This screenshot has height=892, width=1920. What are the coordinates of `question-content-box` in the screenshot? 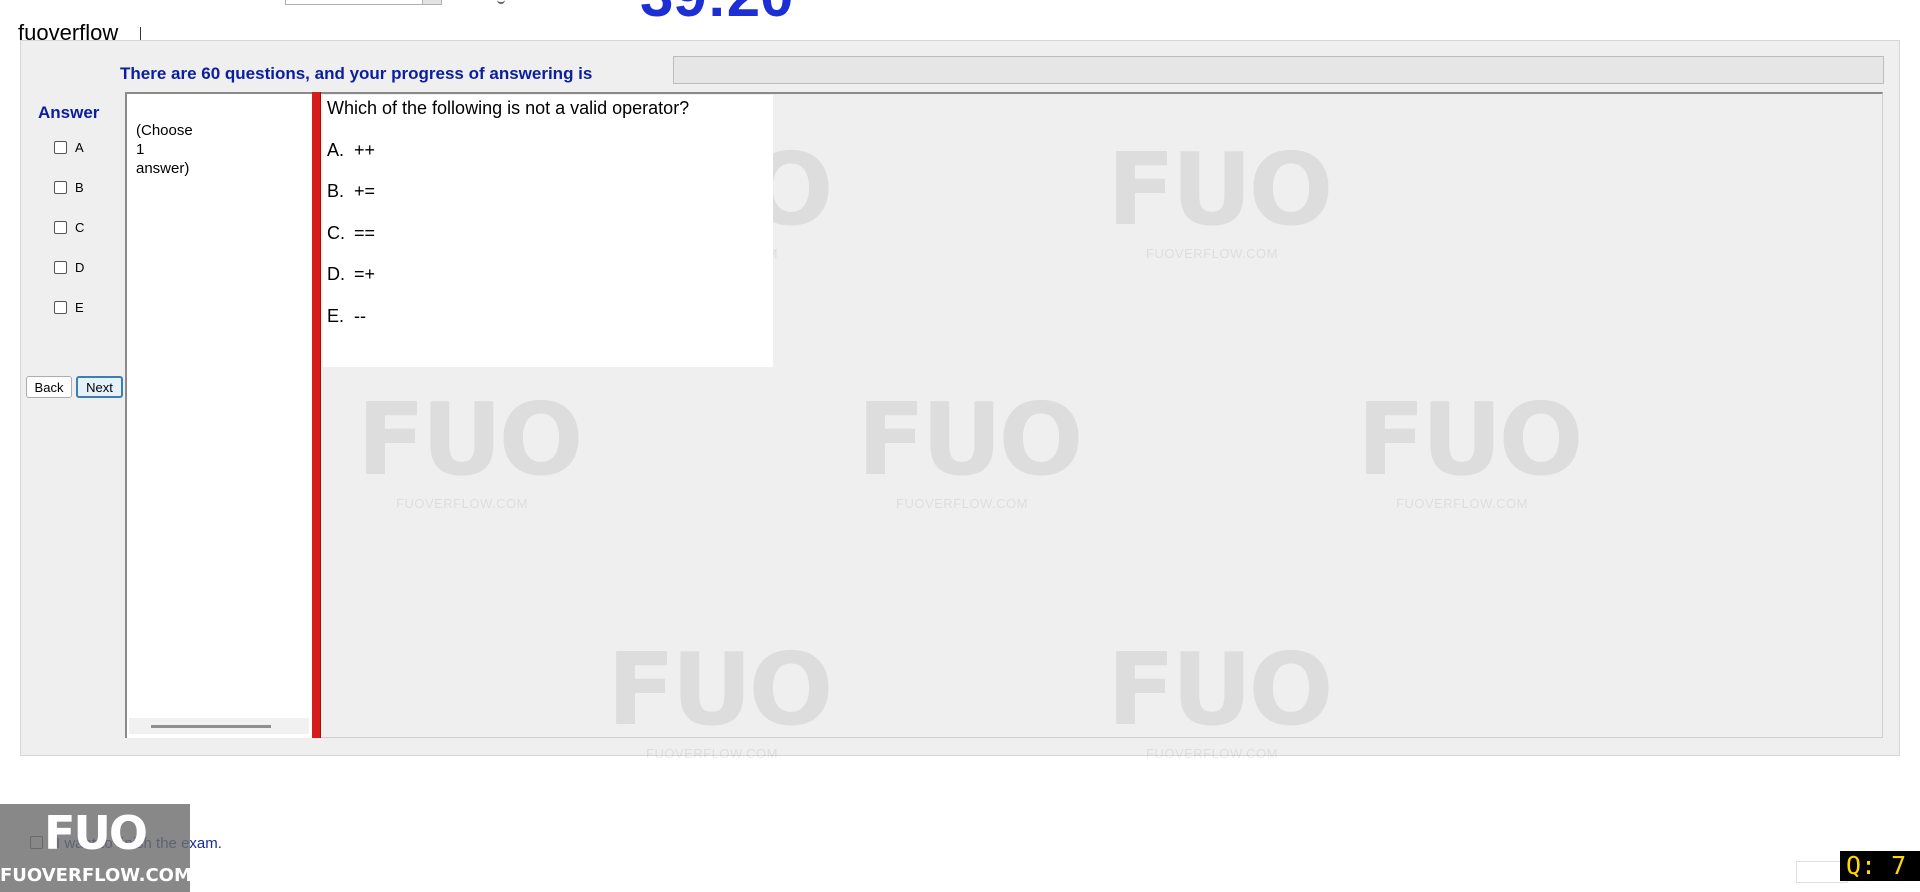 It's located at (548, 231).